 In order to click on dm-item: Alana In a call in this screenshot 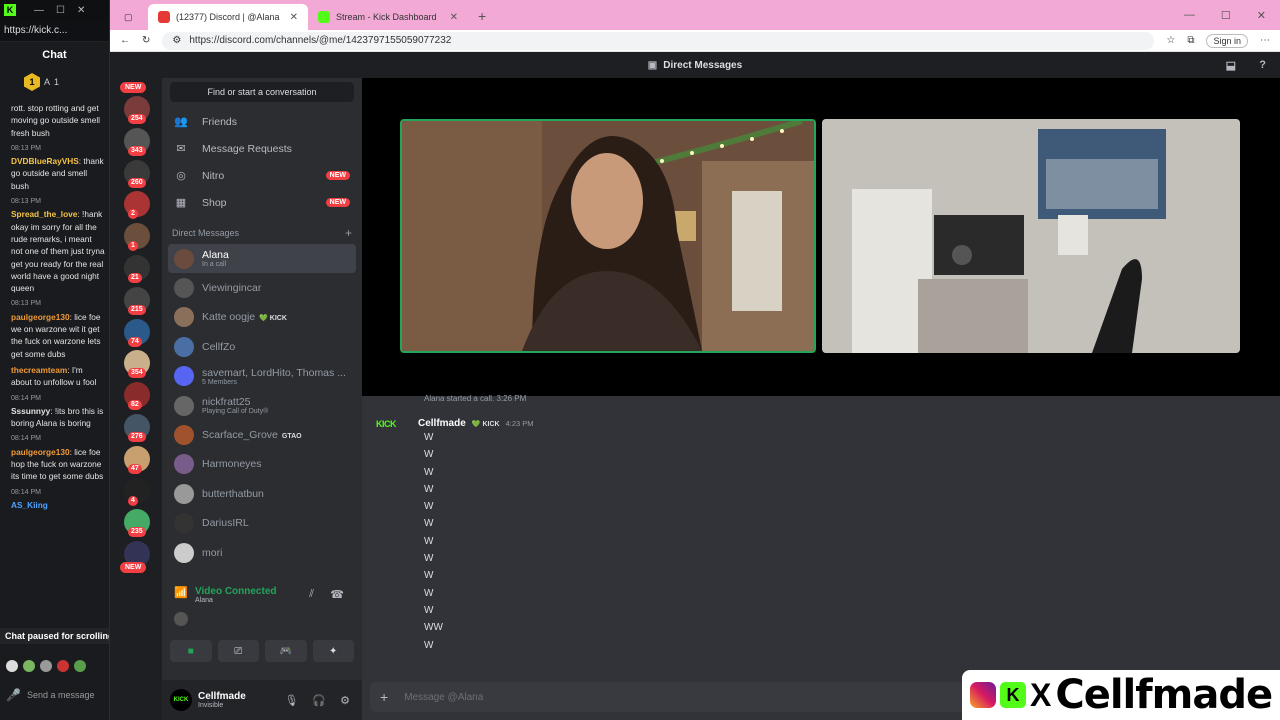, I will do `click(262, 259)`.